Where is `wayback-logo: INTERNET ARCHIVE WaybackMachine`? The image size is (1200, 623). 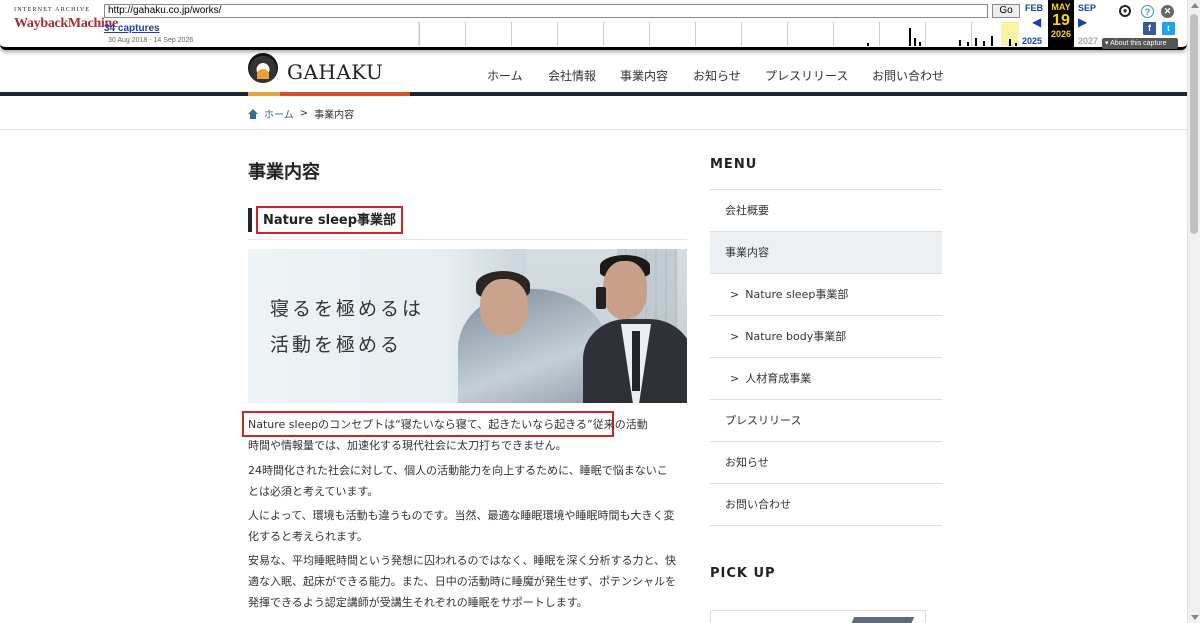
wayback-logo: INTERNET ARCHIVE WaybackMachine is located at coordinates (66, 25).